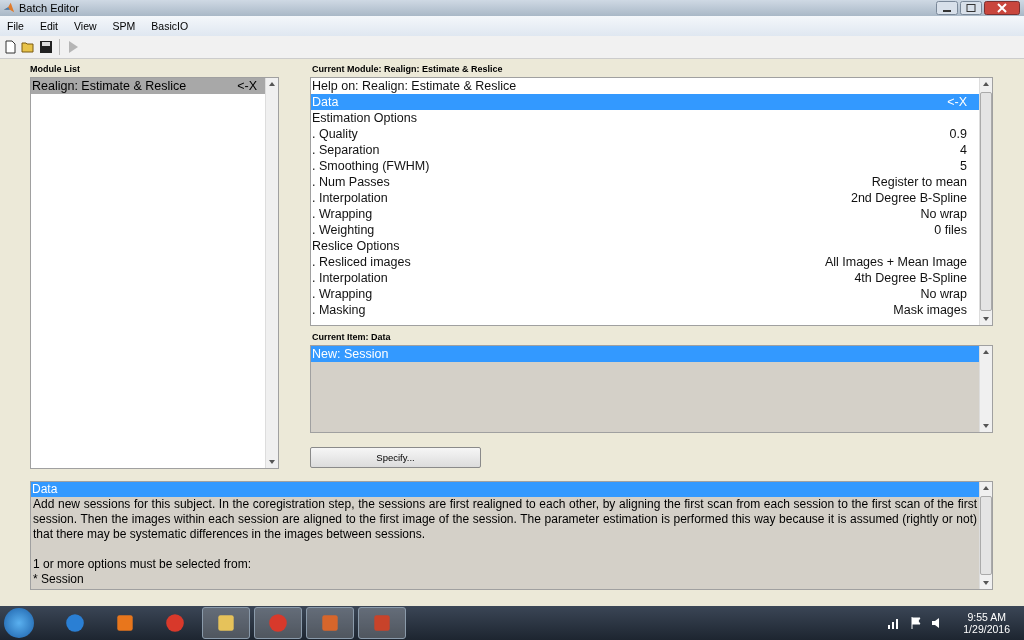  What do you see at coordinates (986, 629) in the screenshot?
I see `clock-date: 1/29/2016` at bounding box center [986, 629].